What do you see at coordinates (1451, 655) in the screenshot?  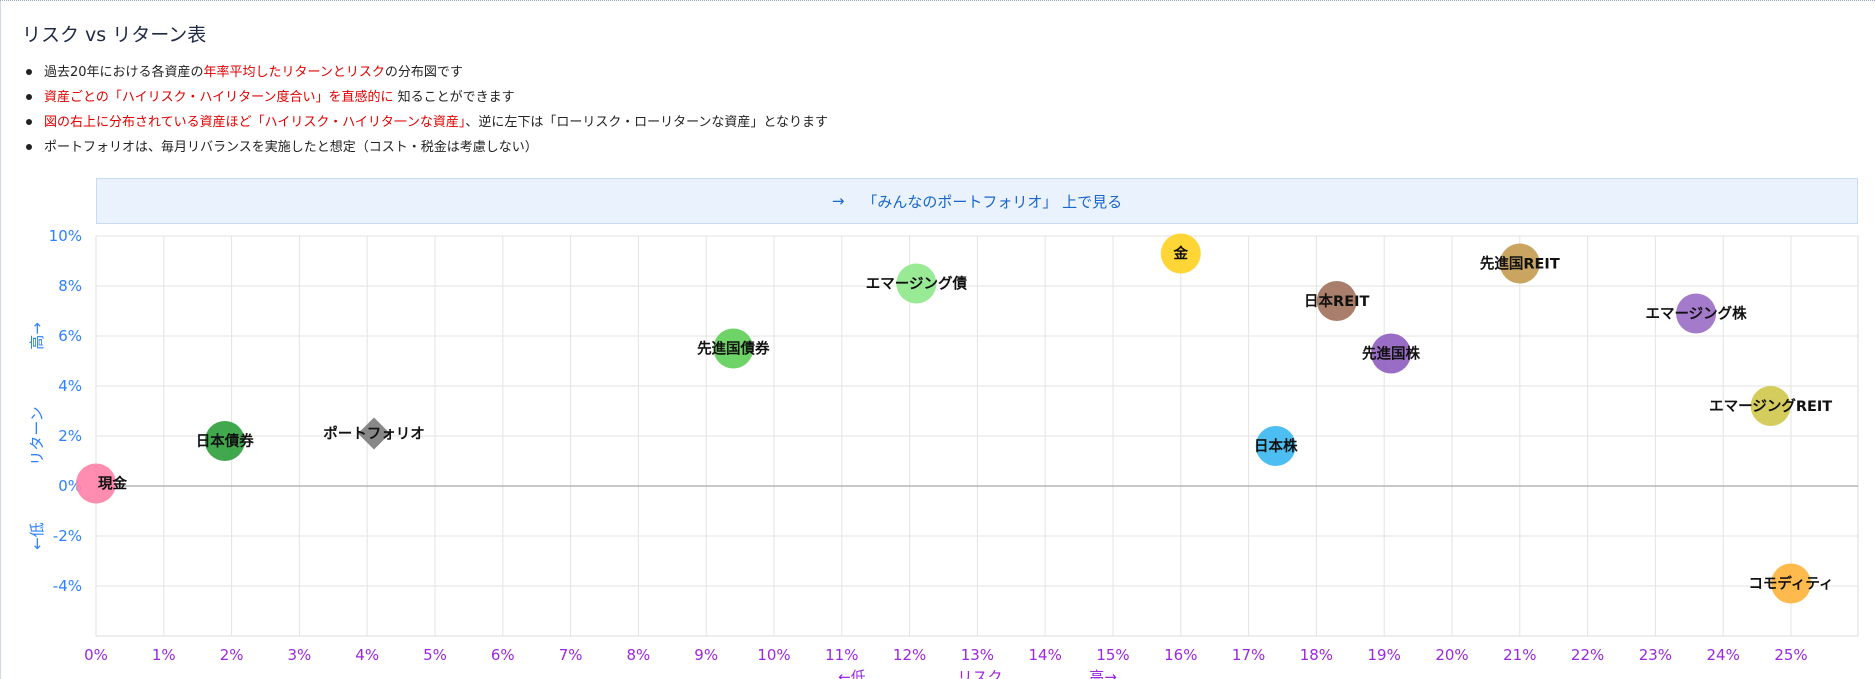 I see `x-tick-label: 20%` at bounding box center [1451, 655].